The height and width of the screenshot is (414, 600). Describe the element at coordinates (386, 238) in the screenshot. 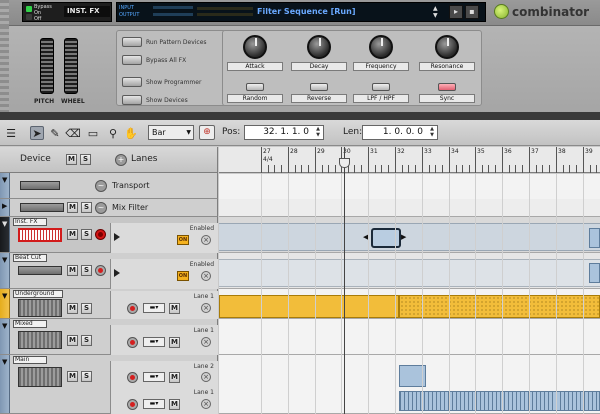

I see `selected-pattern-clip` at that location.